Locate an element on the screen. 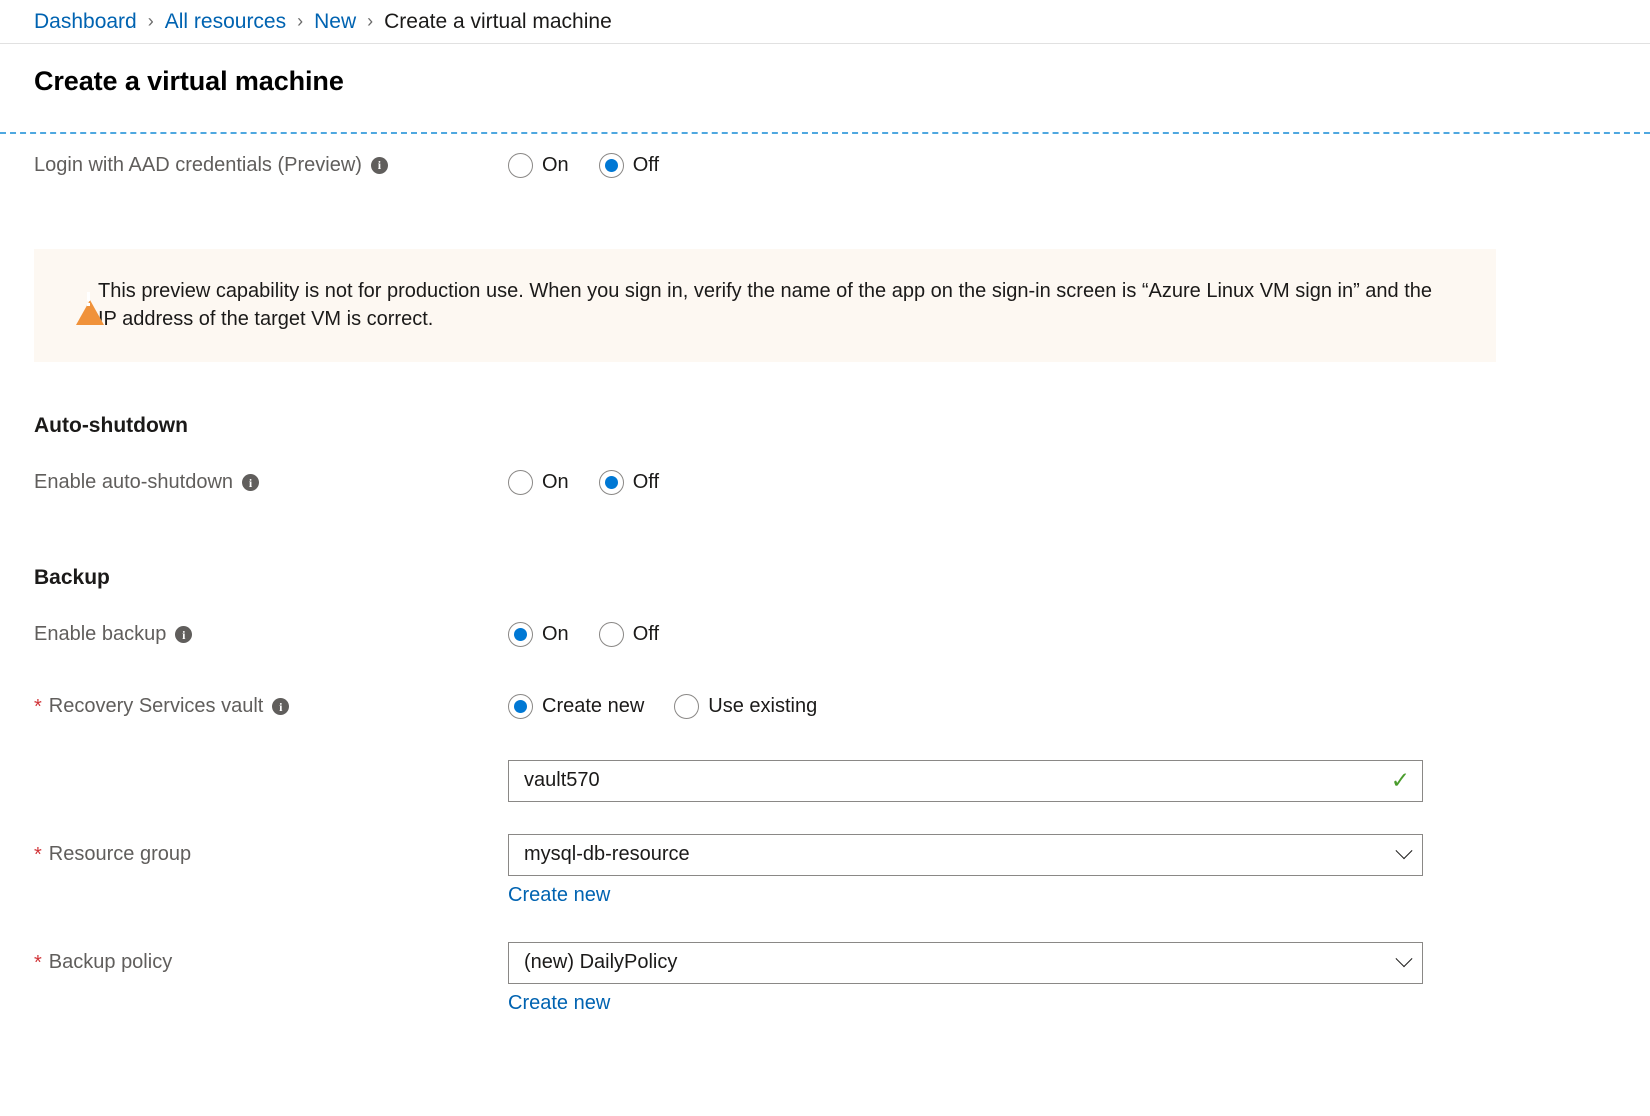 This screenshot has height=1116, width=1650. enable-backup-radio-group: On Off is located at coordinates (1062, 635).